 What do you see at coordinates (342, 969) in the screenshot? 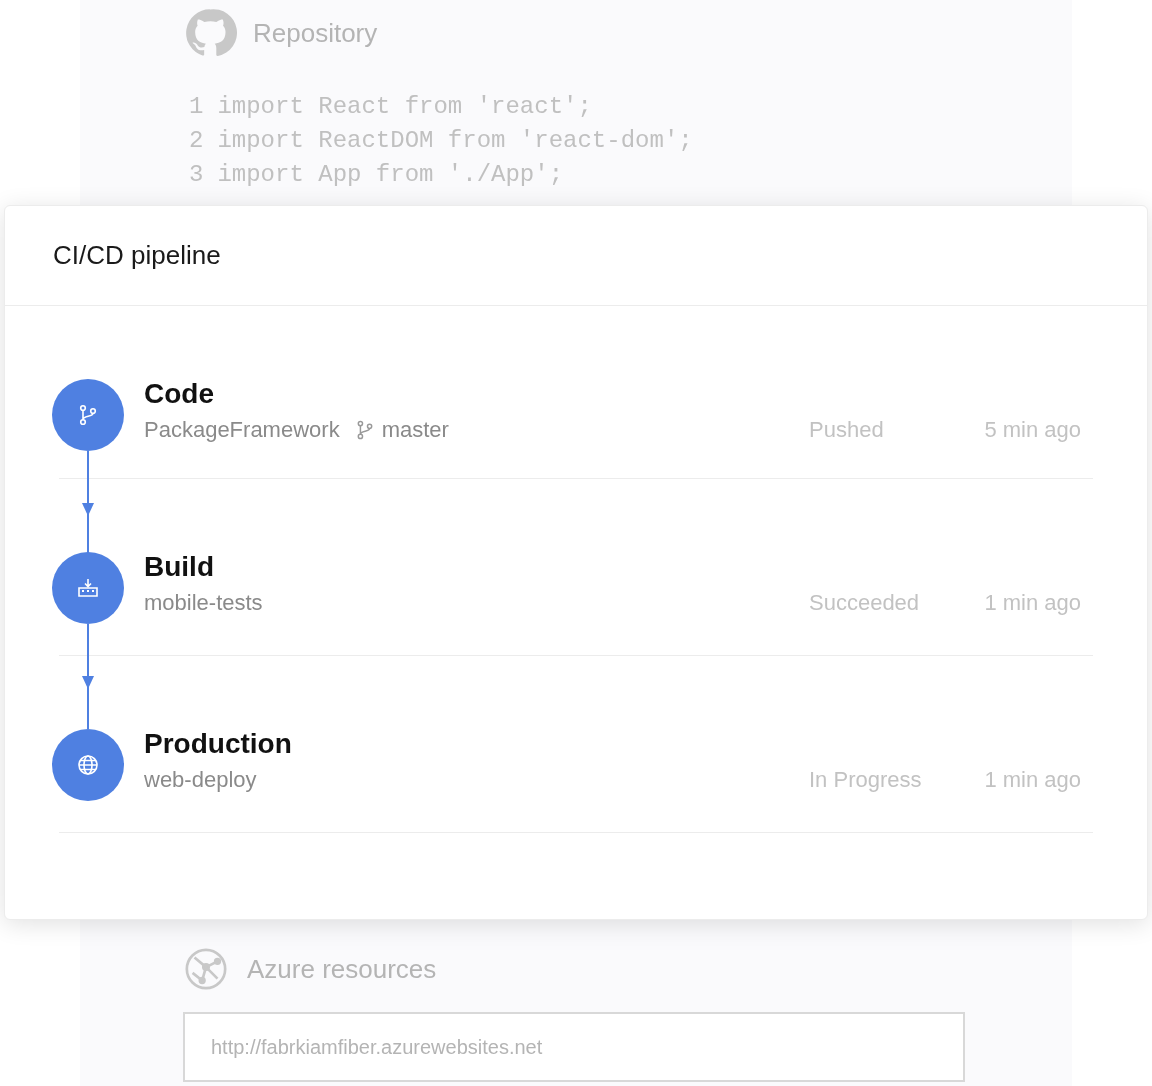
I see `section-title: Azure resources` at bounding box center [342, 969].